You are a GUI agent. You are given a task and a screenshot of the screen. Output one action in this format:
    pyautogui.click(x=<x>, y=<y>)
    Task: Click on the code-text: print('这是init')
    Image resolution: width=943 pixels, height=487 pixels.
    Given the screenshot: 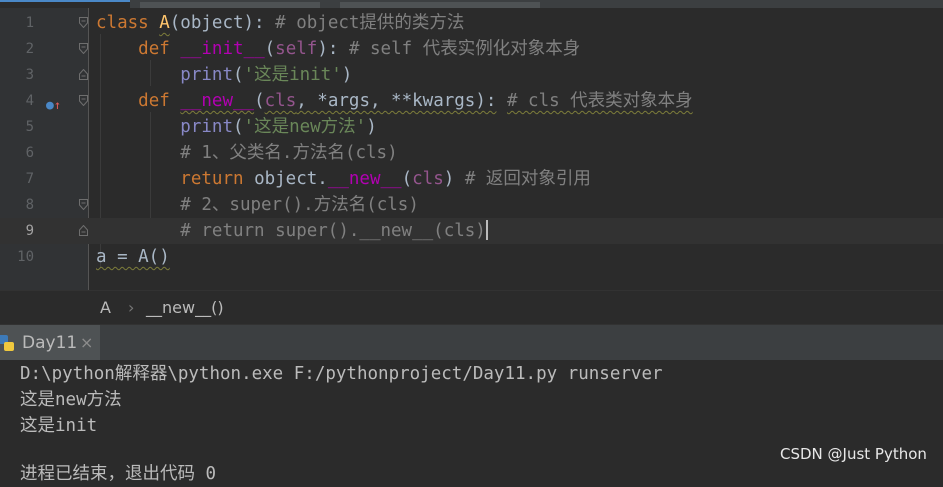 What is the action you would take?
    pyautogui.click(x=224, y=75)
    